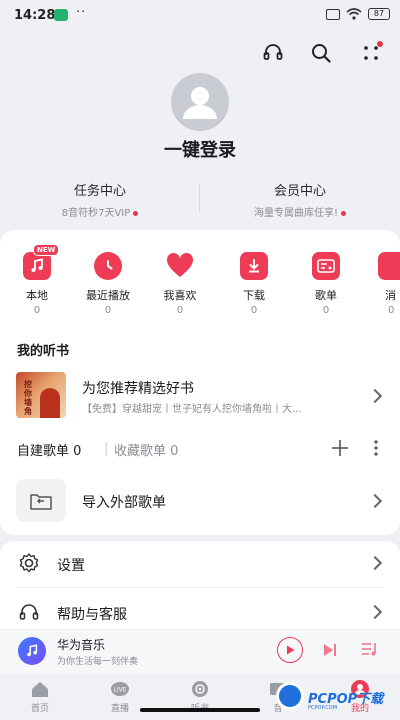 The width and height of the screenshot is (400, 720). Describe the element at coordinates (49, 449) in the screenshot. I see `tab-created-playlists: 自建歌单 0` at that location.